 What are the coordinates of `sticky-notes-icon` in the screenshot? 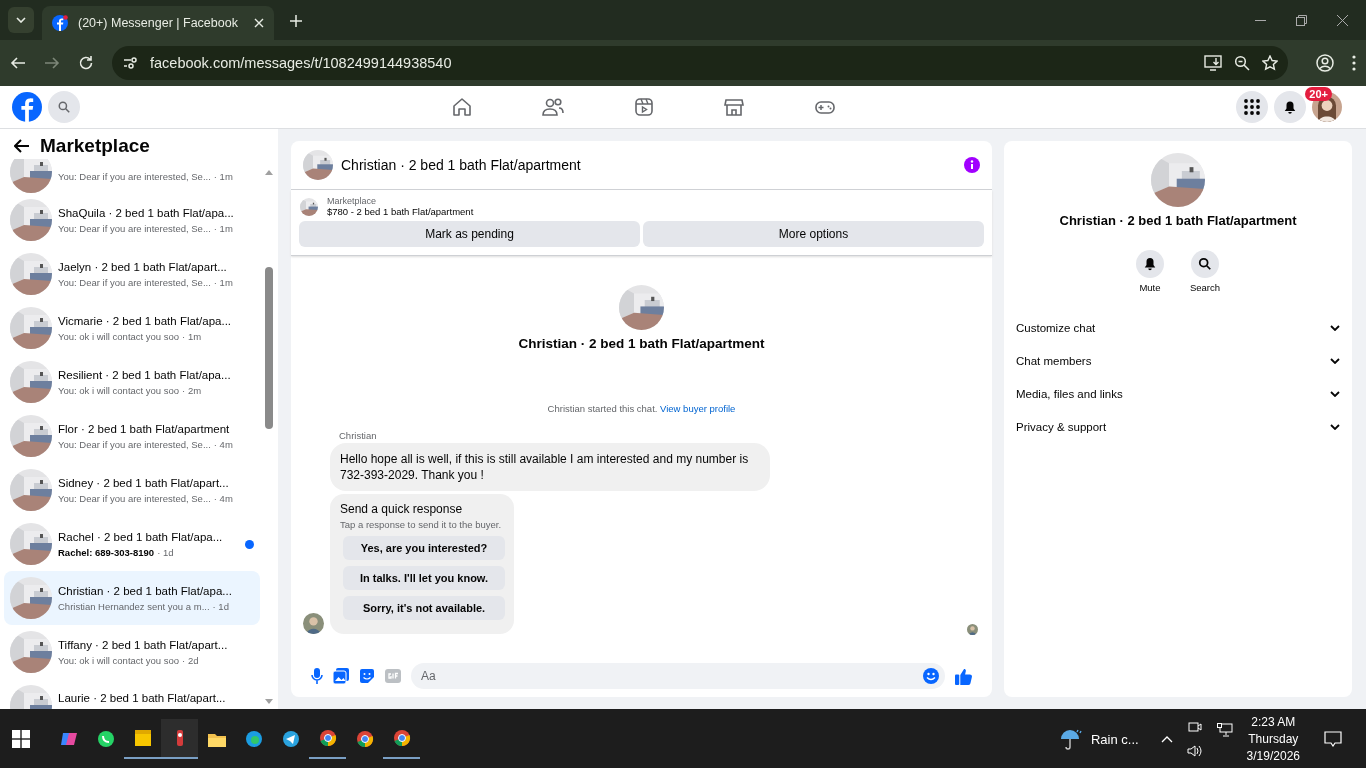 It's located at (142, 738).